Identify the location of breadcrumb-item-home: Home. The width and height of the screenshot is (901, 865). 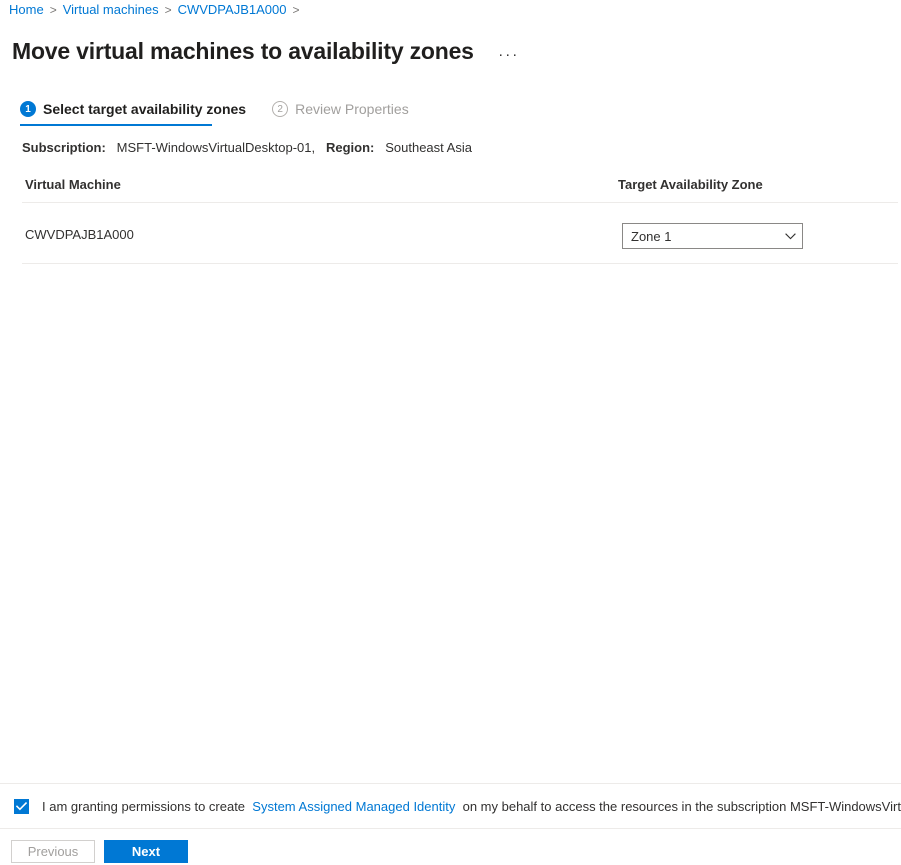
(26, 10).